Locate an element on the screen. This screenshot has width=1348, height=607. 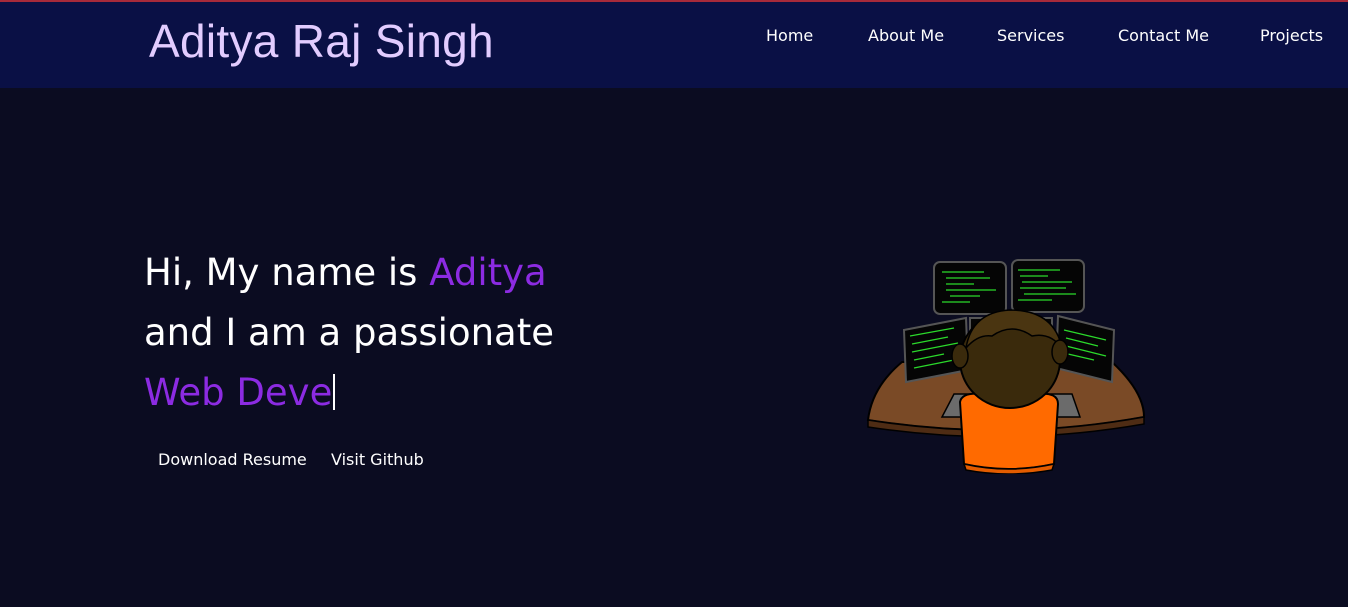
developer-at-monitors-icon is located at coordinates (1006, 366).